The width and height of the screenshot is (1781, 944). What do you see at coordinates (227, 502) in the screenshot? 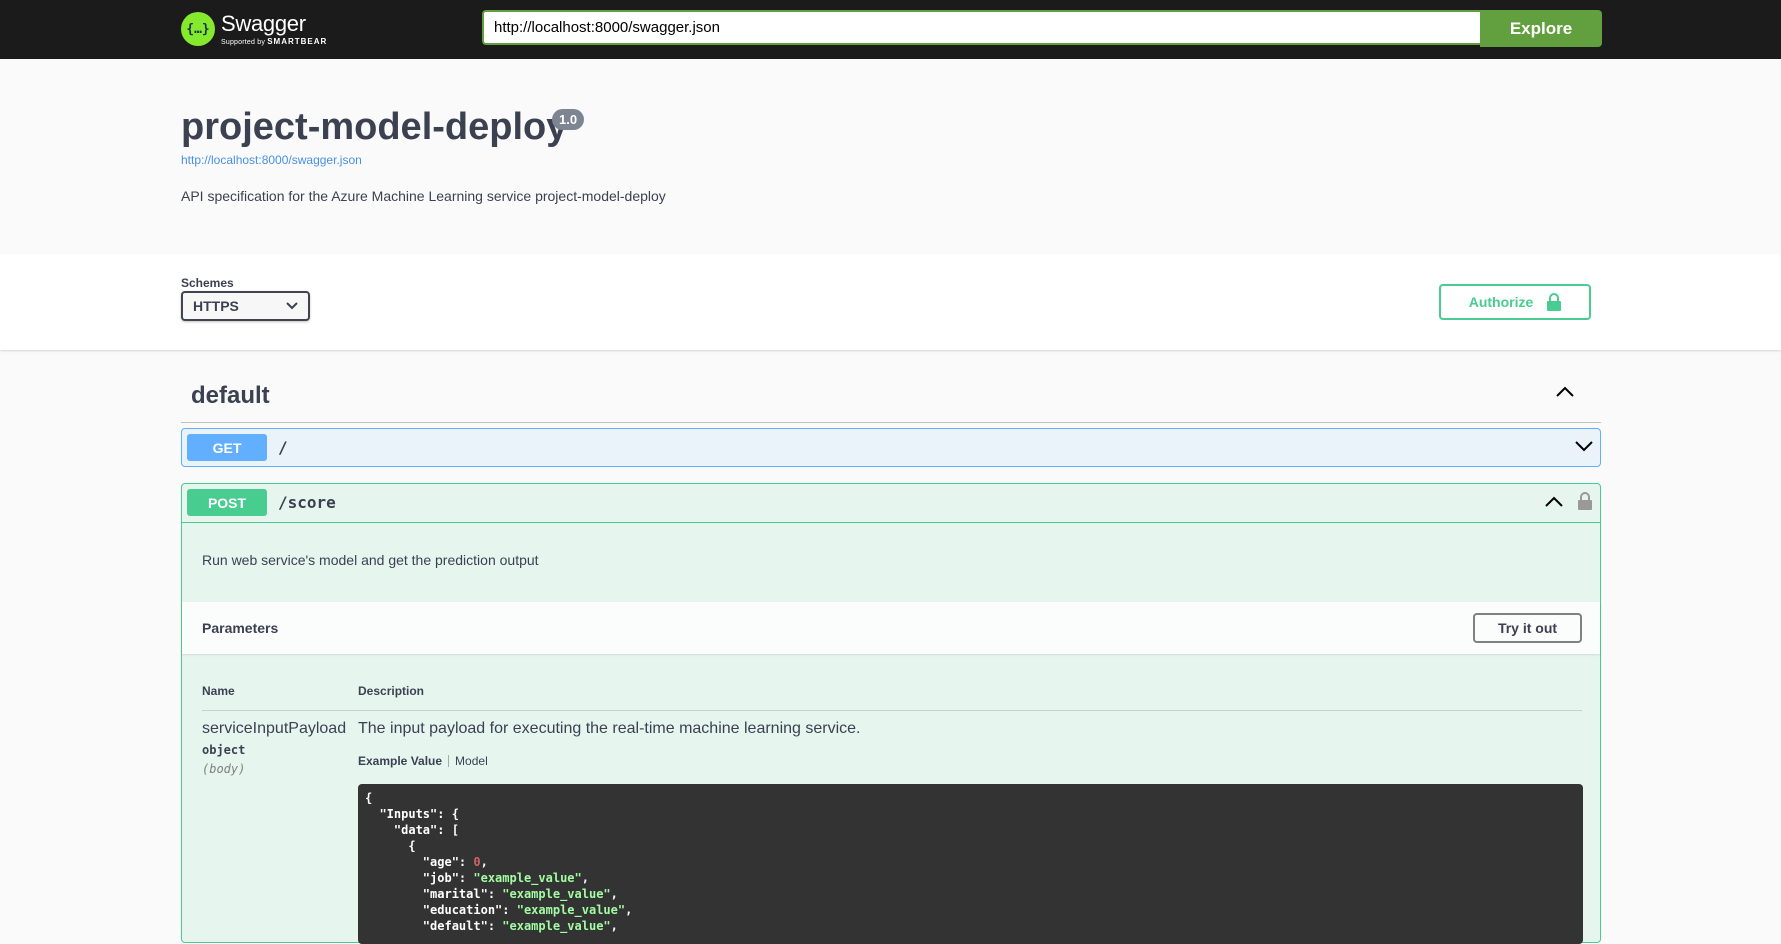
I see `method-badge-post: POST` at bounding box center [227, 502].